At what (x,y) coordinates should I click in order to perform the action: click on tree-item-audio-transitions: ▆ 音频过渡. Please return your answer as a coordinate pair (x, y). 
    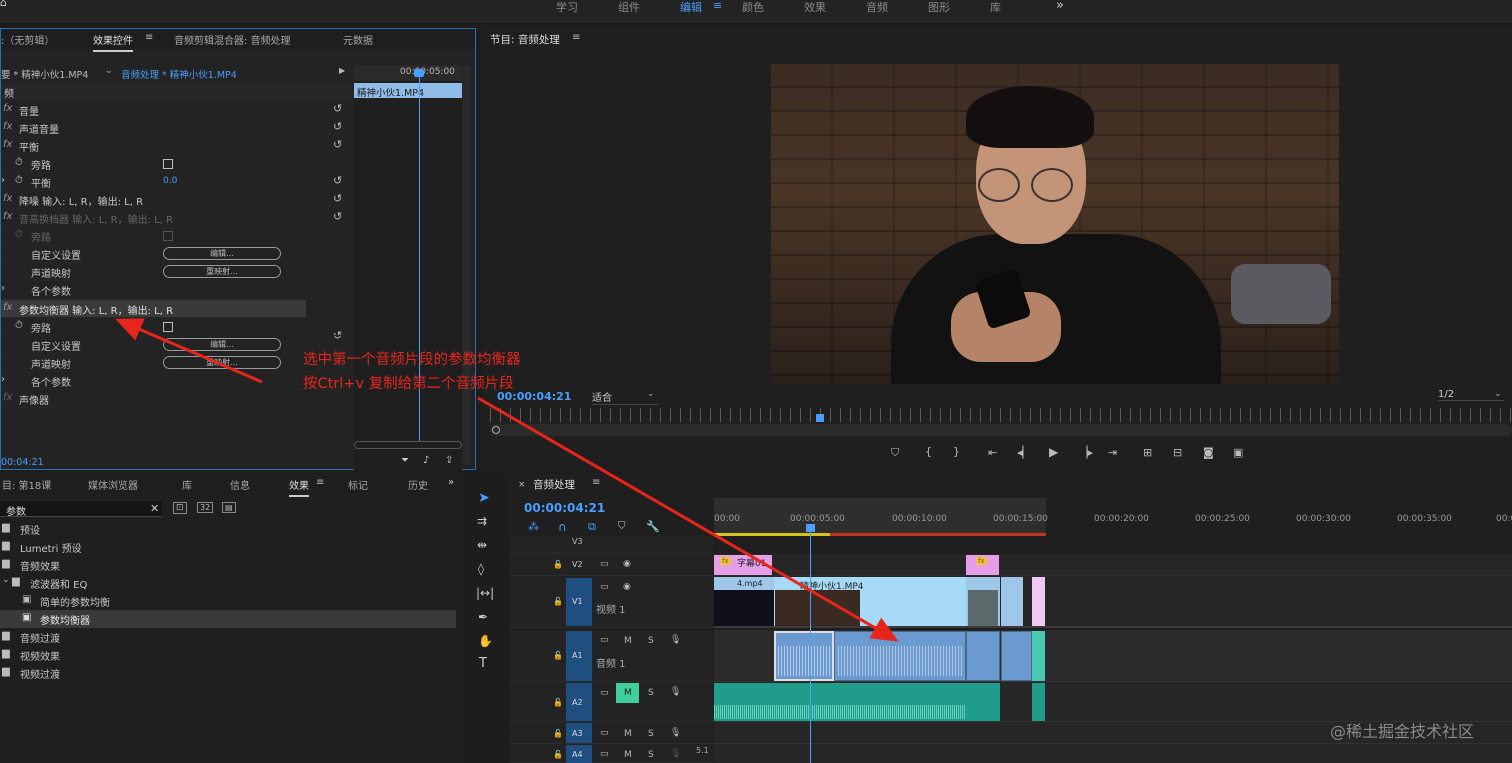
    Looking at the image, I should click on (228, 637).